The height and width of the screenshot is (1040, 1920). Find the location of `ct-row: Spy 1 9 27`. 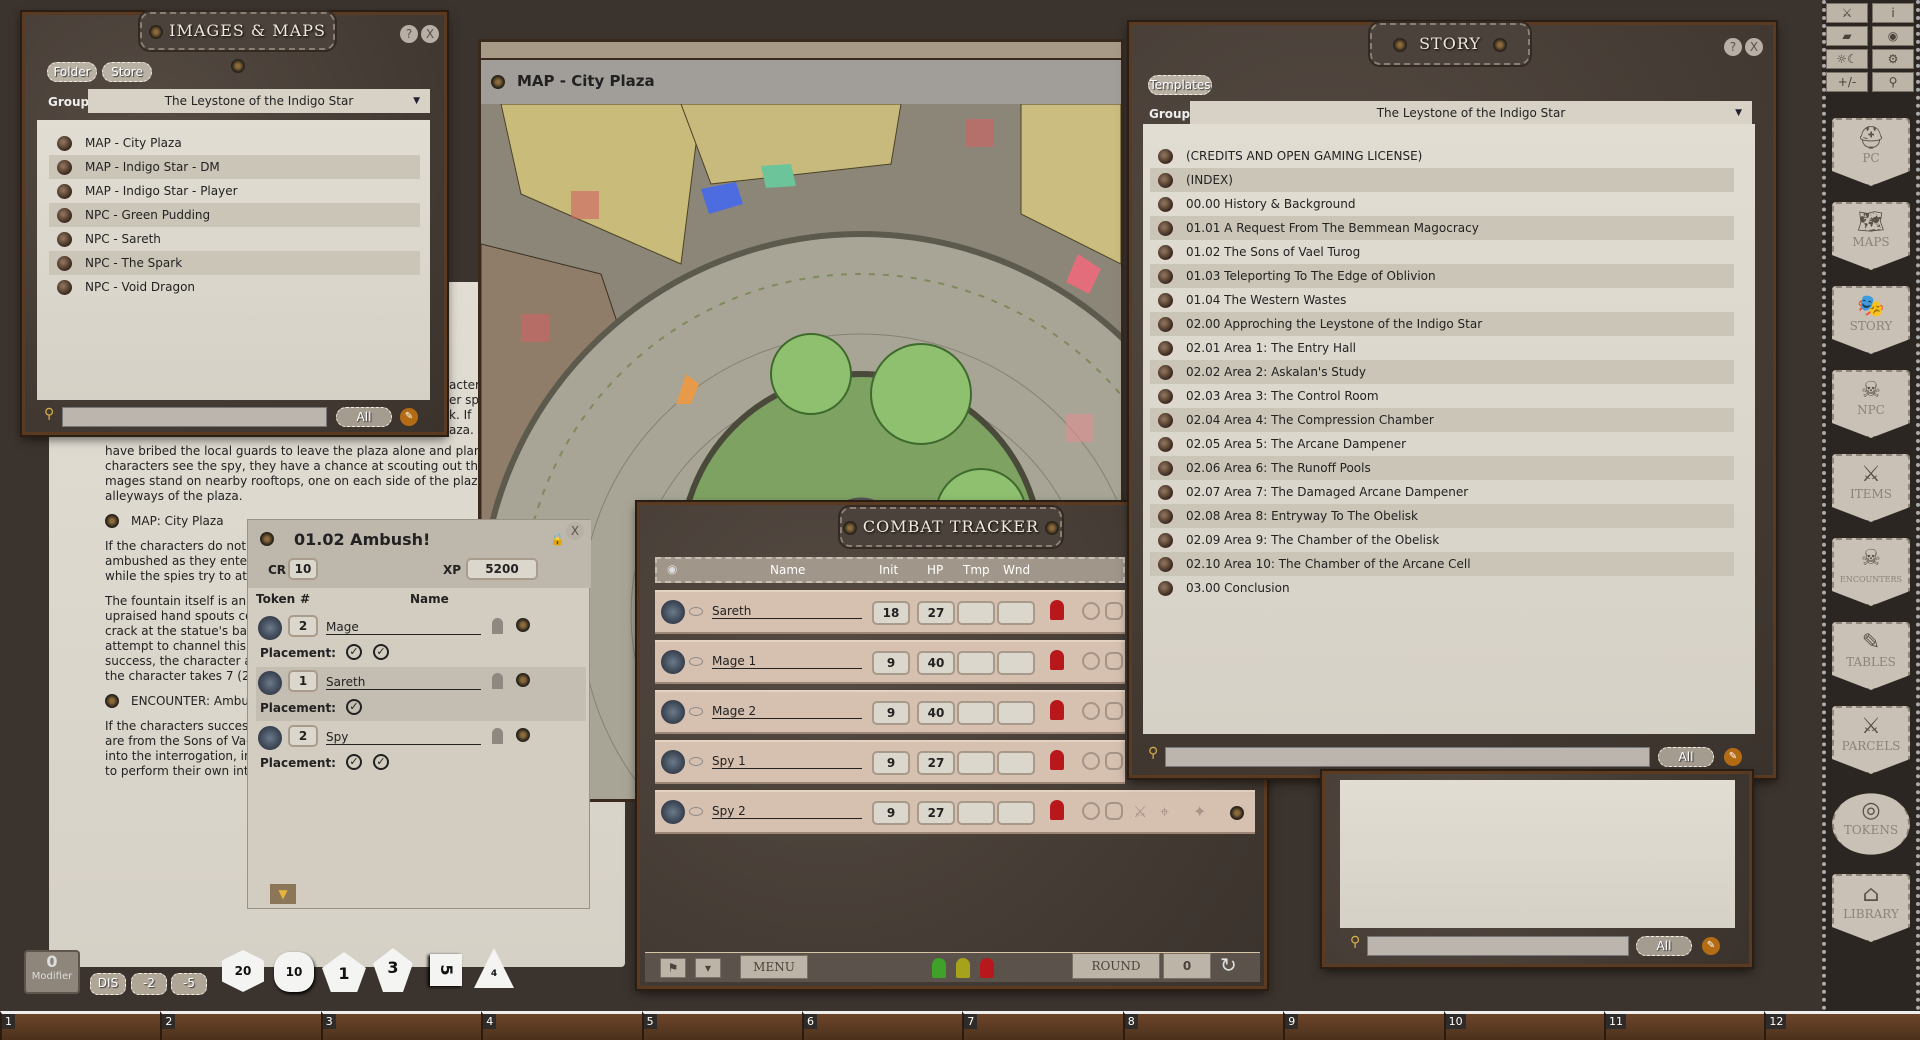

ct-row: Spy 1 9 27 is located at coordinates (890, 762).